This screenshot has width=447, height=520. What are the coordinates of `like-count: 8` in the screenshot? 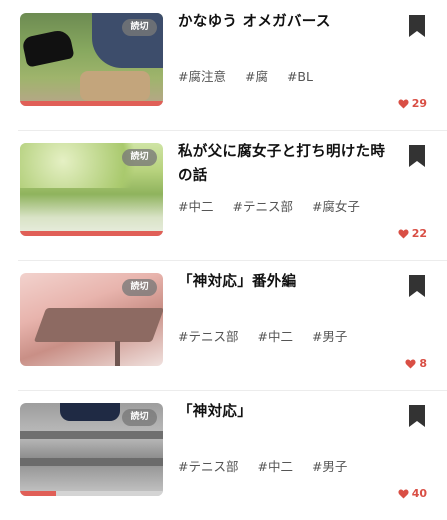 It's located at (416, 363).